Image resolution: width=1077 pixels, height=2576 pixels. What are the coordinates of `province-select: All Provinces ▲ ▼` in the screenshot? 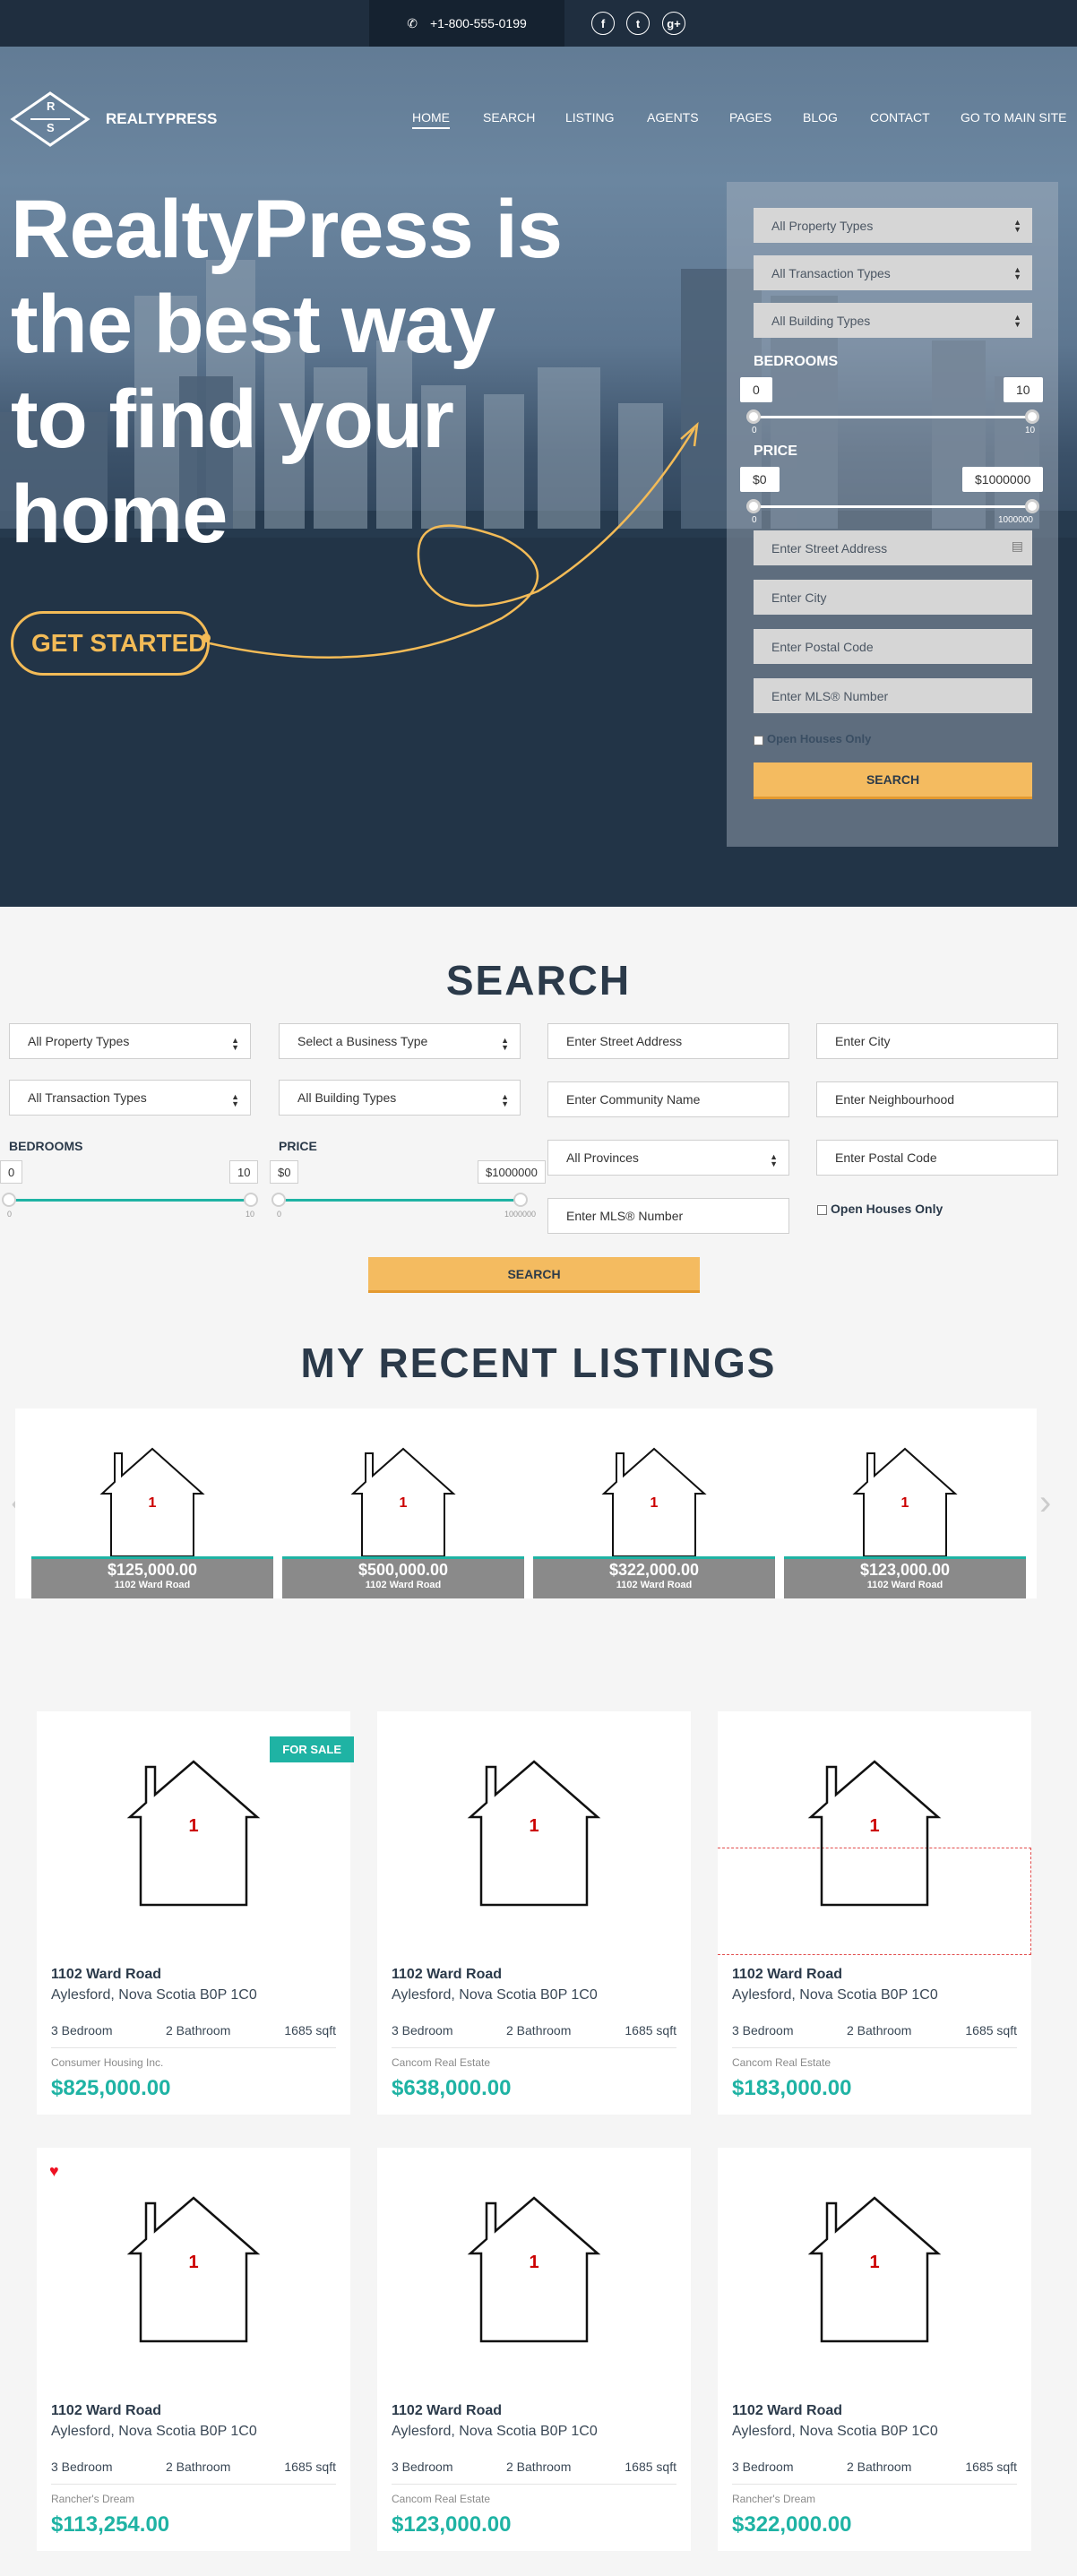 It's located at (668, 1158).